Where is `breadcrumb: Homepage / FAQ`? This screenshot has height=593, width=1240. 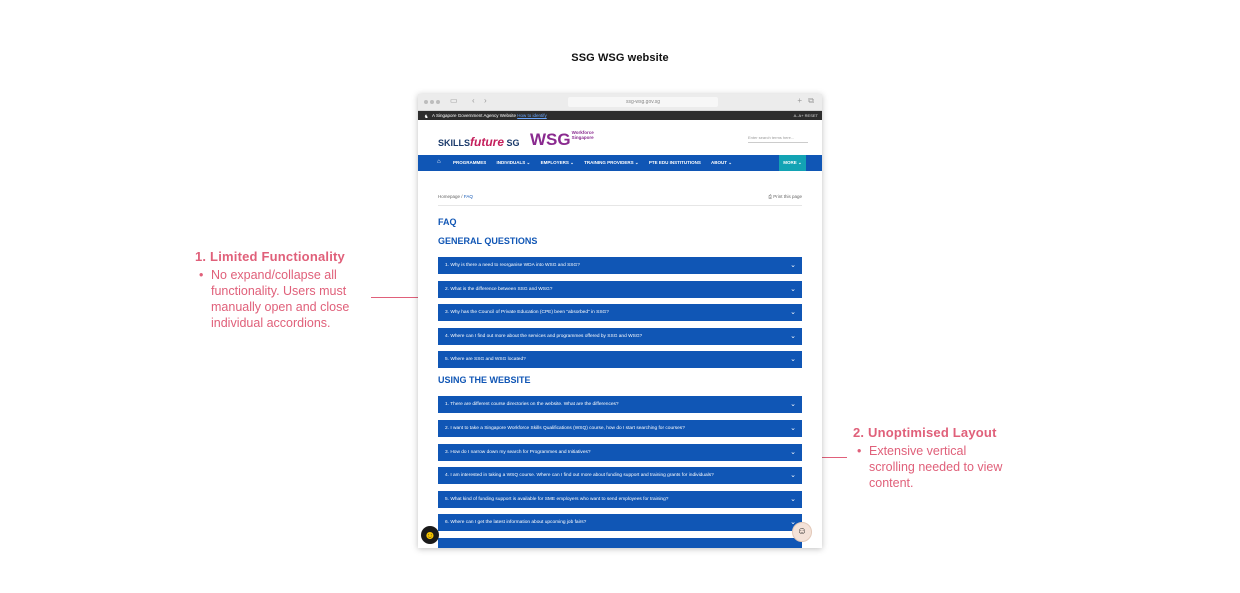
breadcrumb: Homepage / FAQ is located at coordinates (455, 196).